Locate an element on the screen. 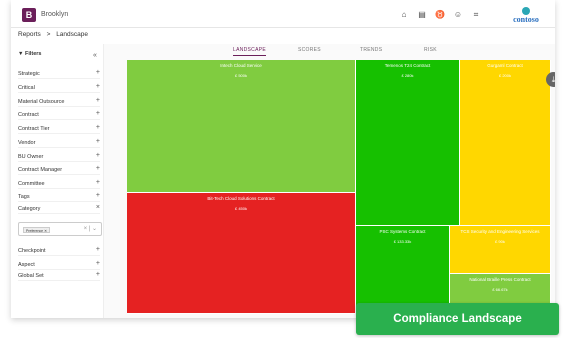 This screenshot has height=338, width=565. tile-name: PSC Systems Contract is located at coordinates (402, 231).